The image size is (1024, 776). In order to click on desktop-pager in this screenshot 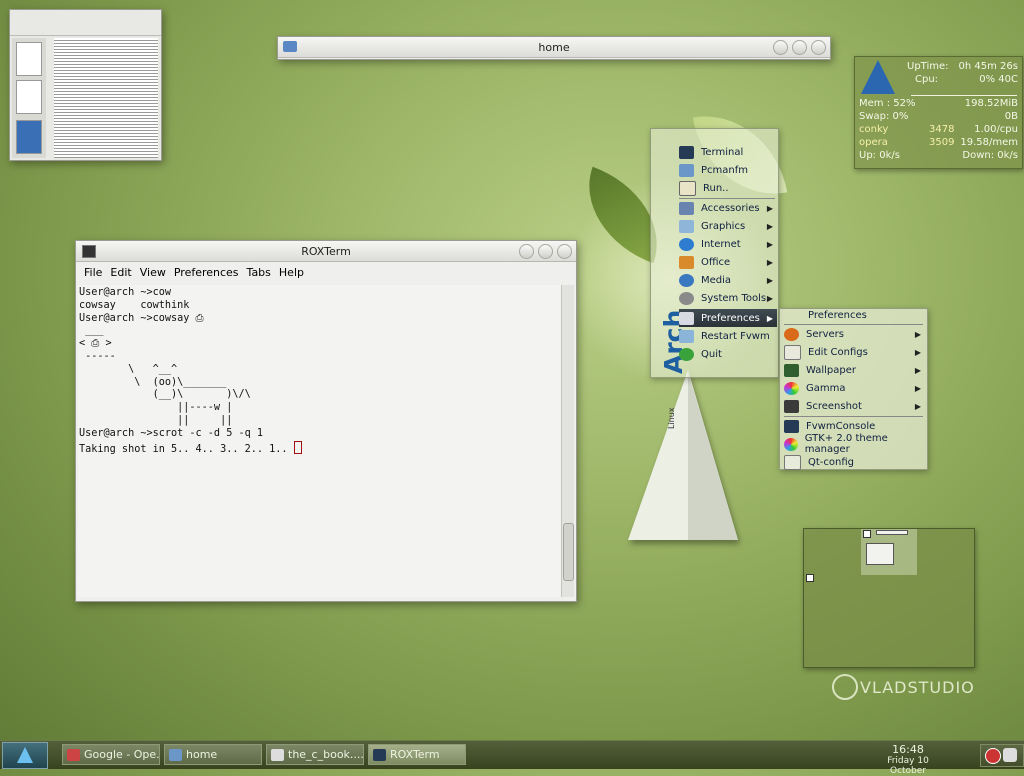, I will do `click(889, 598)`.